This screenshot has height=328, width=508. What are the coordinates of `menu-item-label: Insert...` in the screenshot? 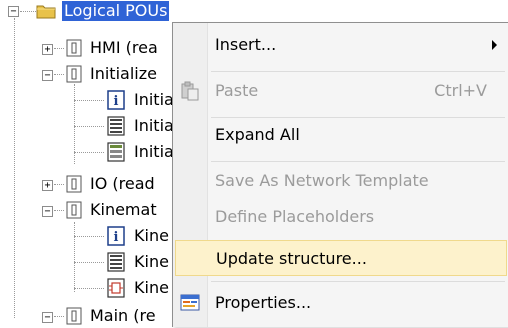 It's located at (246, 44).